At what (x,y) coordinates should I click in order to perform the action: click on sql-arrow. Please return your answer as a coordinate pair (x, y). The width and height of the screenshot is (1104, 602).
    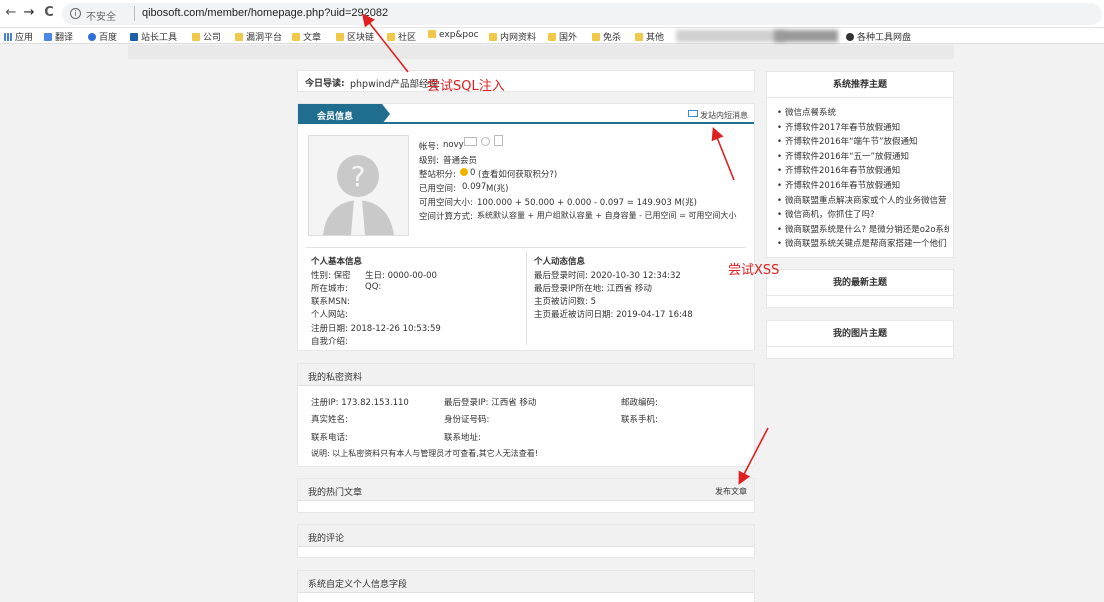
    Looking at the image, I should click on (385, 43).